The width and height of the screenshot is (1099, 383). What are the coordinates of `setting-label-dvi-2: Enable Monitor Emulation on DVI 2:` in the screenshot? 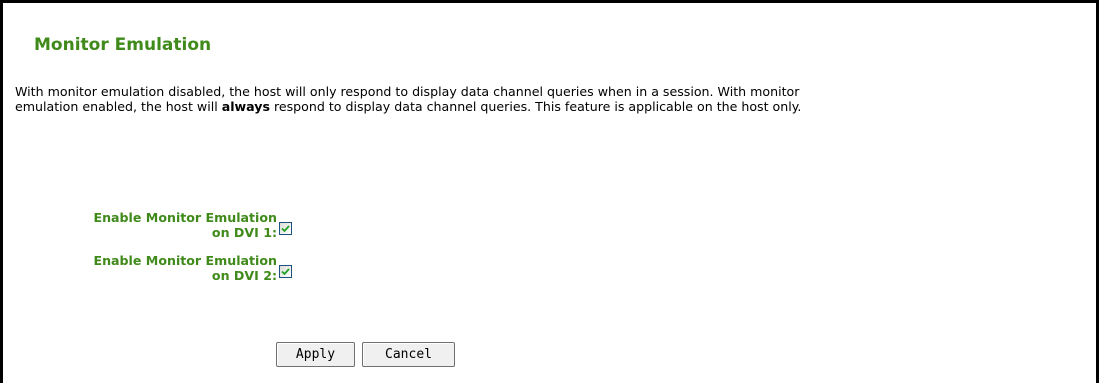 It's located at (147, 268).